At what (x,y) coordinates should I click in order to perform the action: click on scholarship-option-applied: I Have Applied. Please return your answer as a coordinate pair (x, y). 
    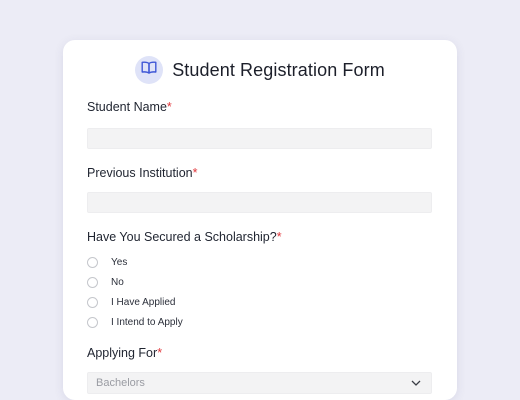
    Looking at the image, I should click on (131, 302).